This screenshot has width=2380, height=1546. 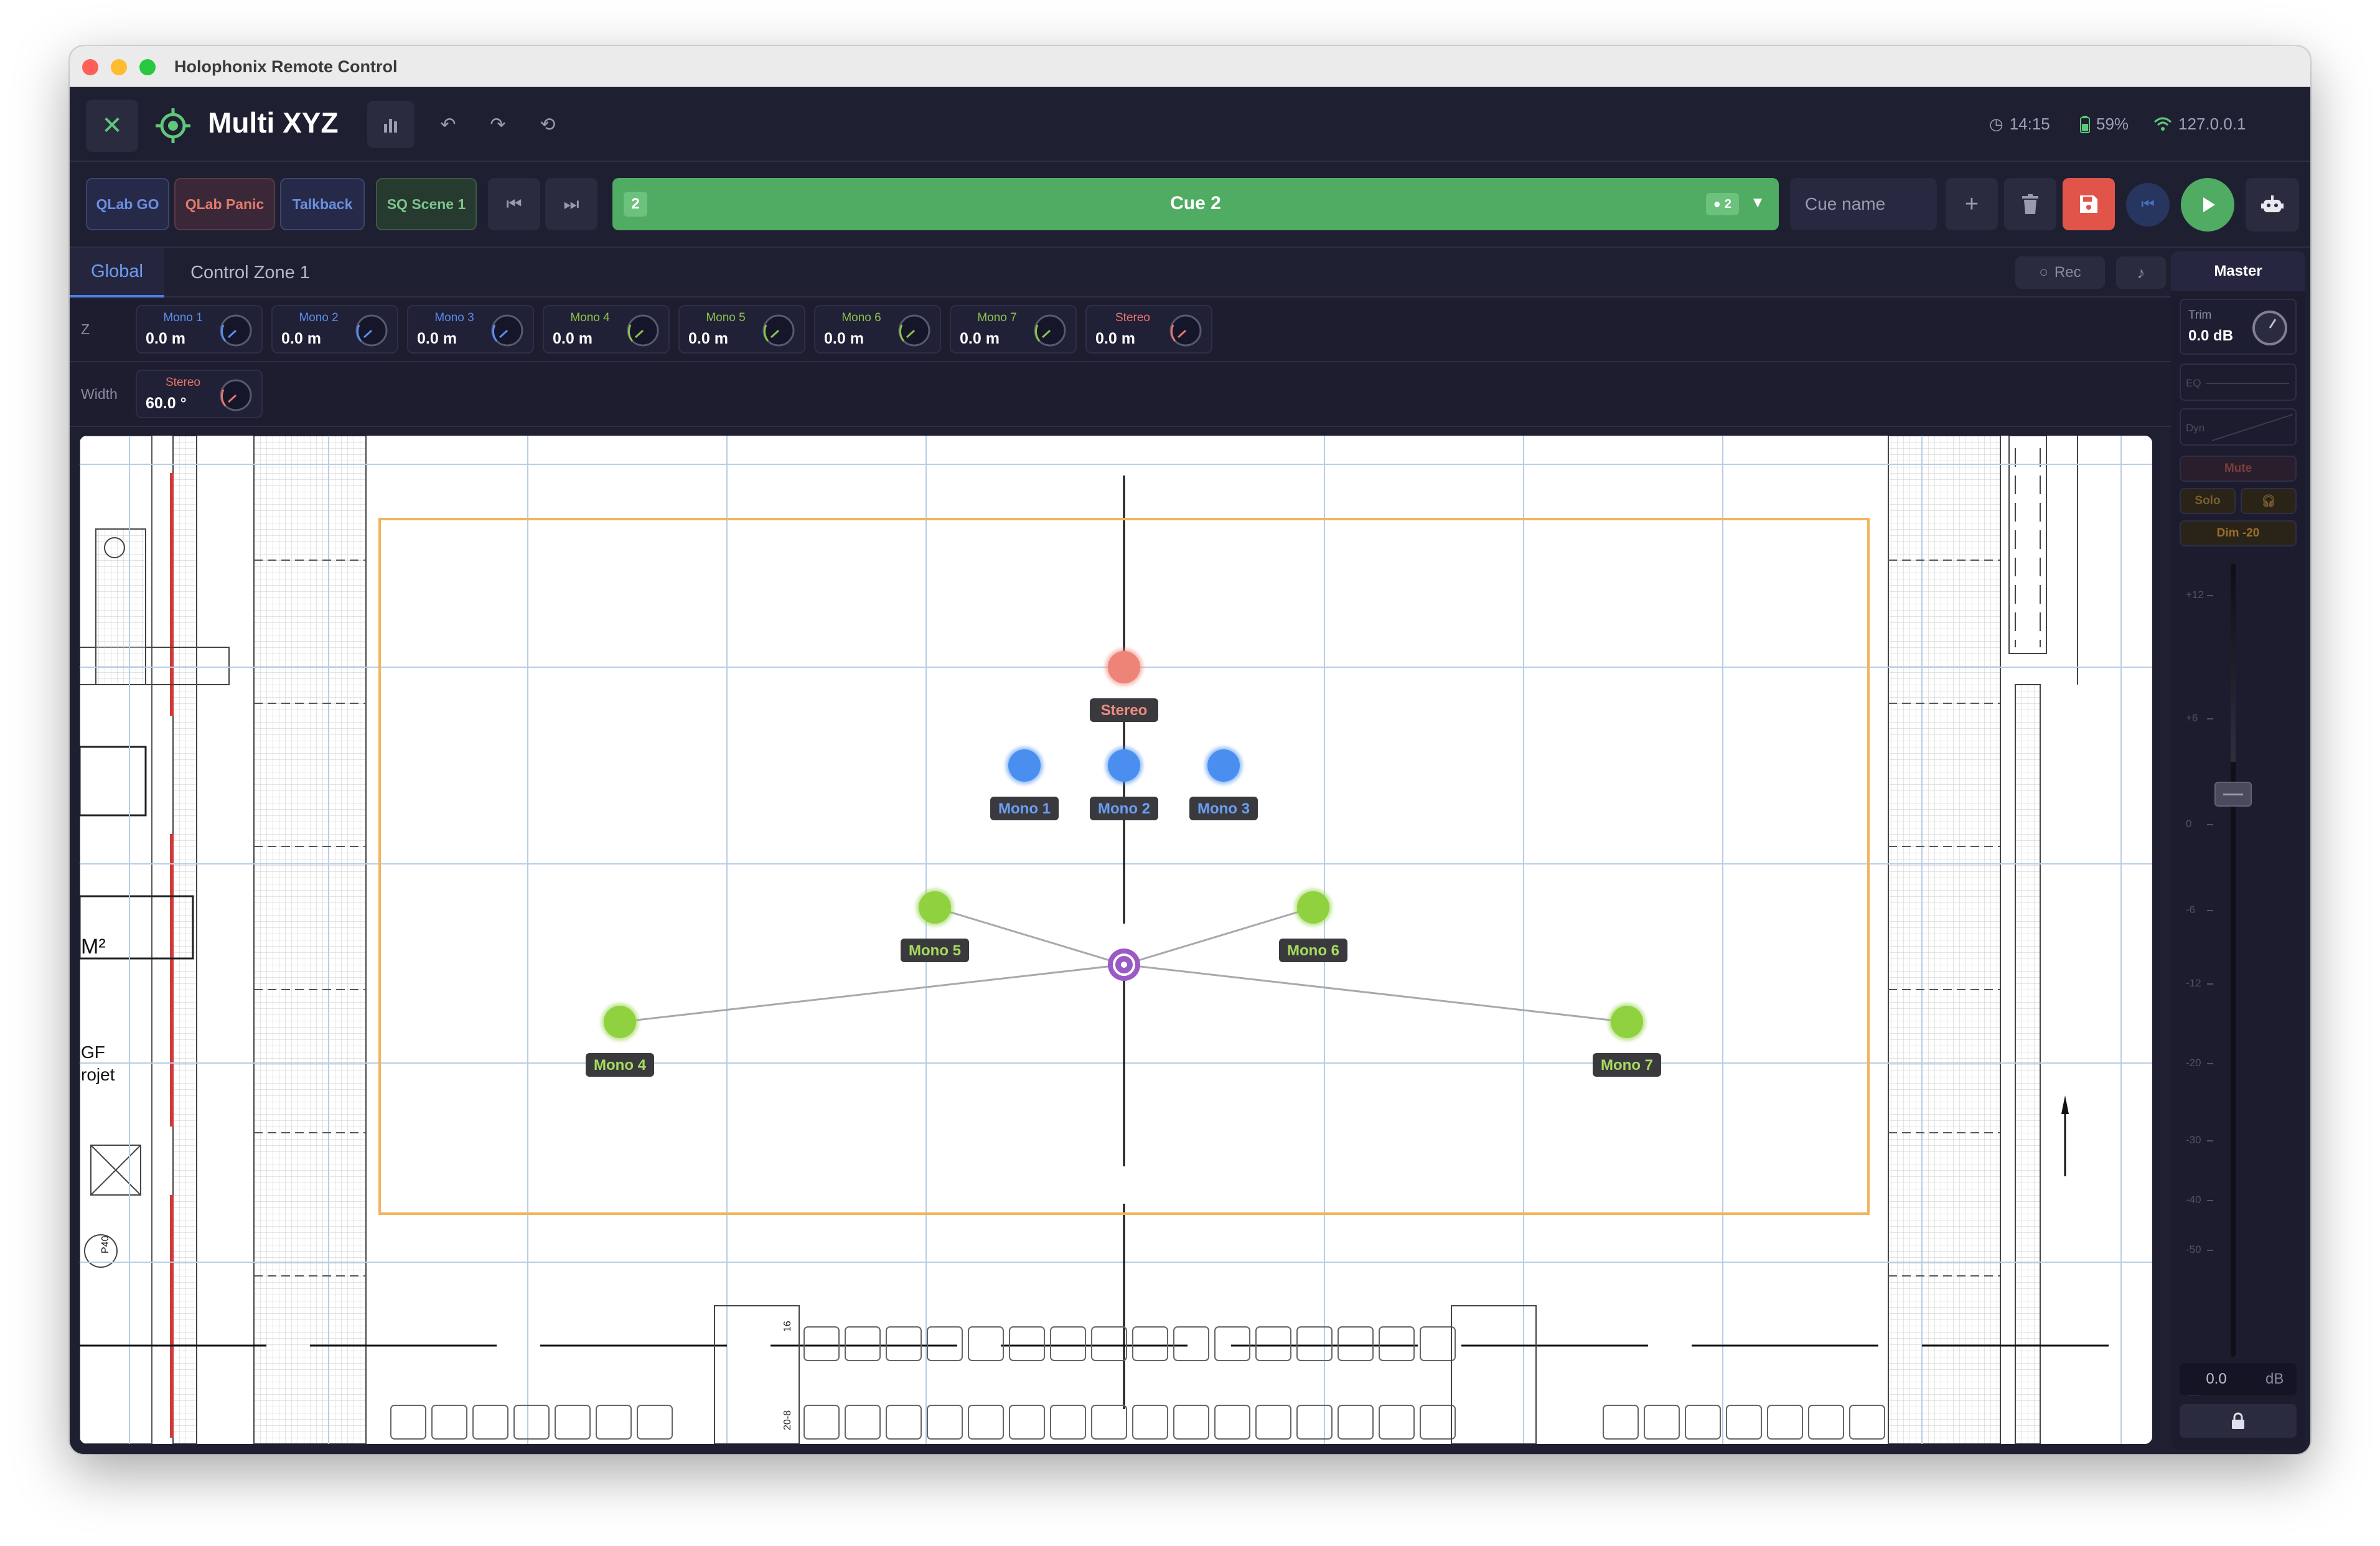 I want to click on trim-control: Trim 0.0 dB, so click(x=2238, y=327).